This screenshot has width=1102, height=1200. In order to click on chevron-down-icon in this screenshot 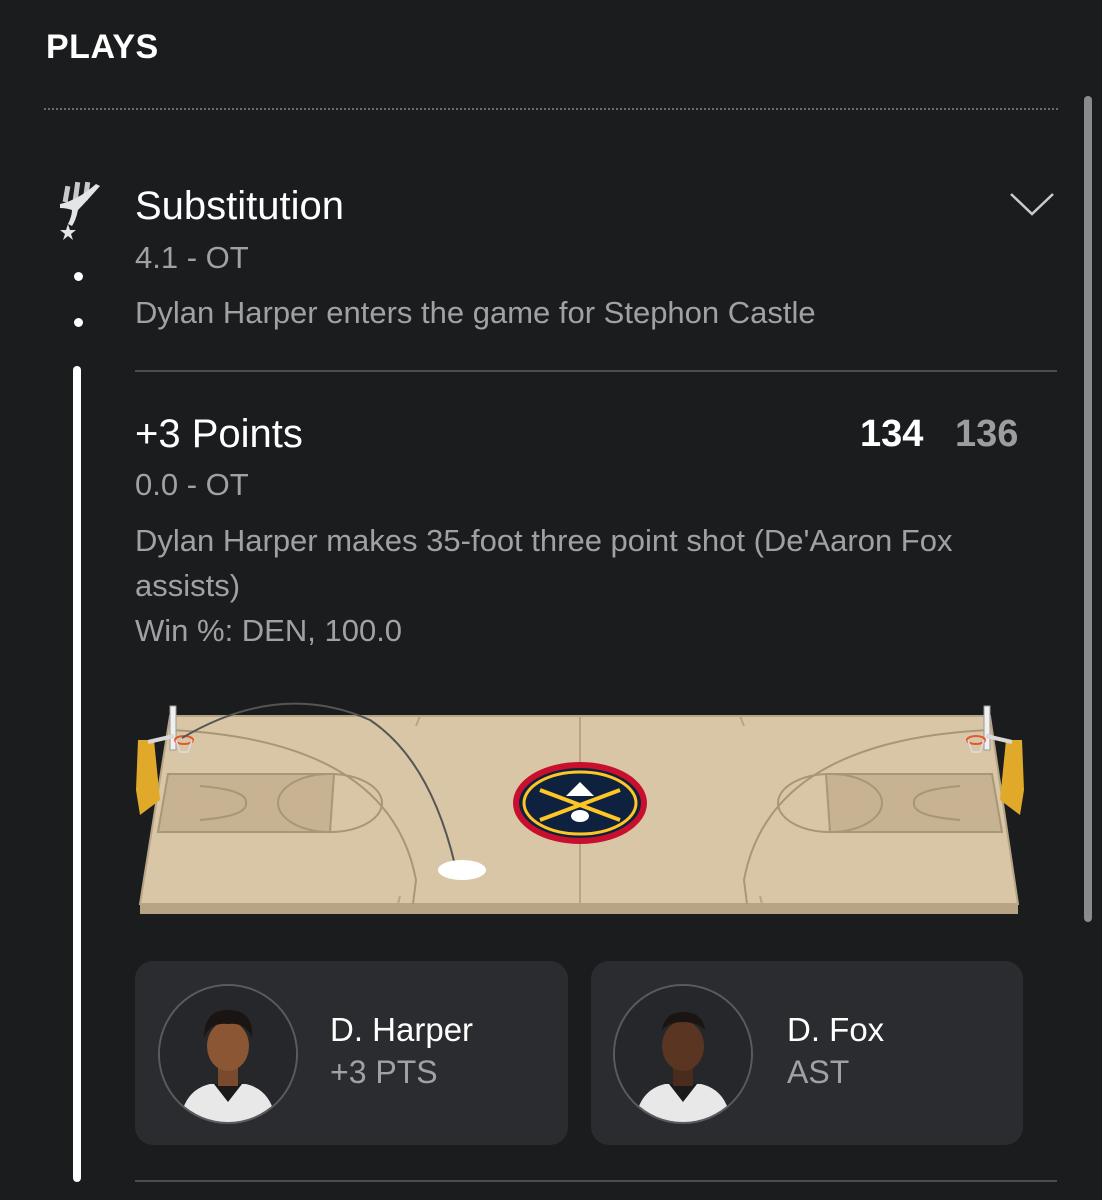, I will do `click(1032, 204)`.